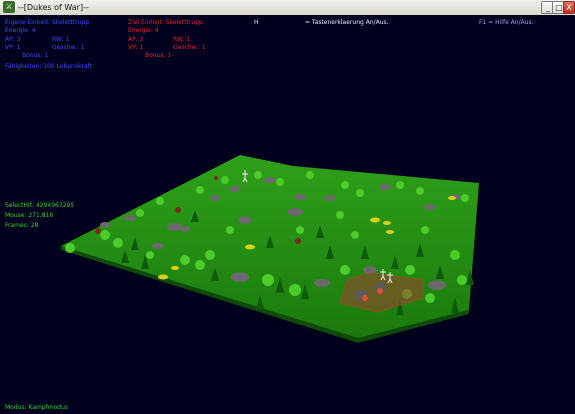  I want to click on window-title: --[Dukes of War]--, so click(53, 7).